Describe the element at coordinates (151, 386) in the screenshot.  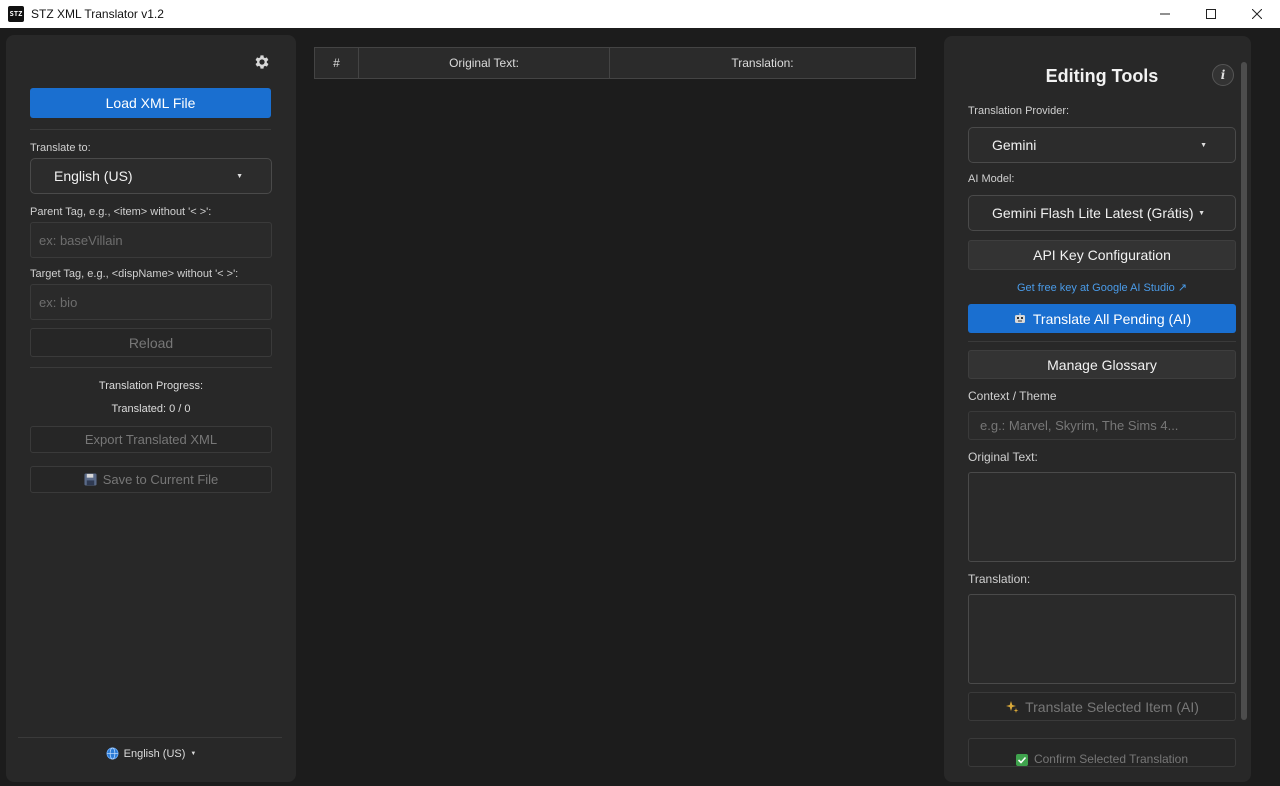
I see `progress-title: Translation Progress:` at that location.